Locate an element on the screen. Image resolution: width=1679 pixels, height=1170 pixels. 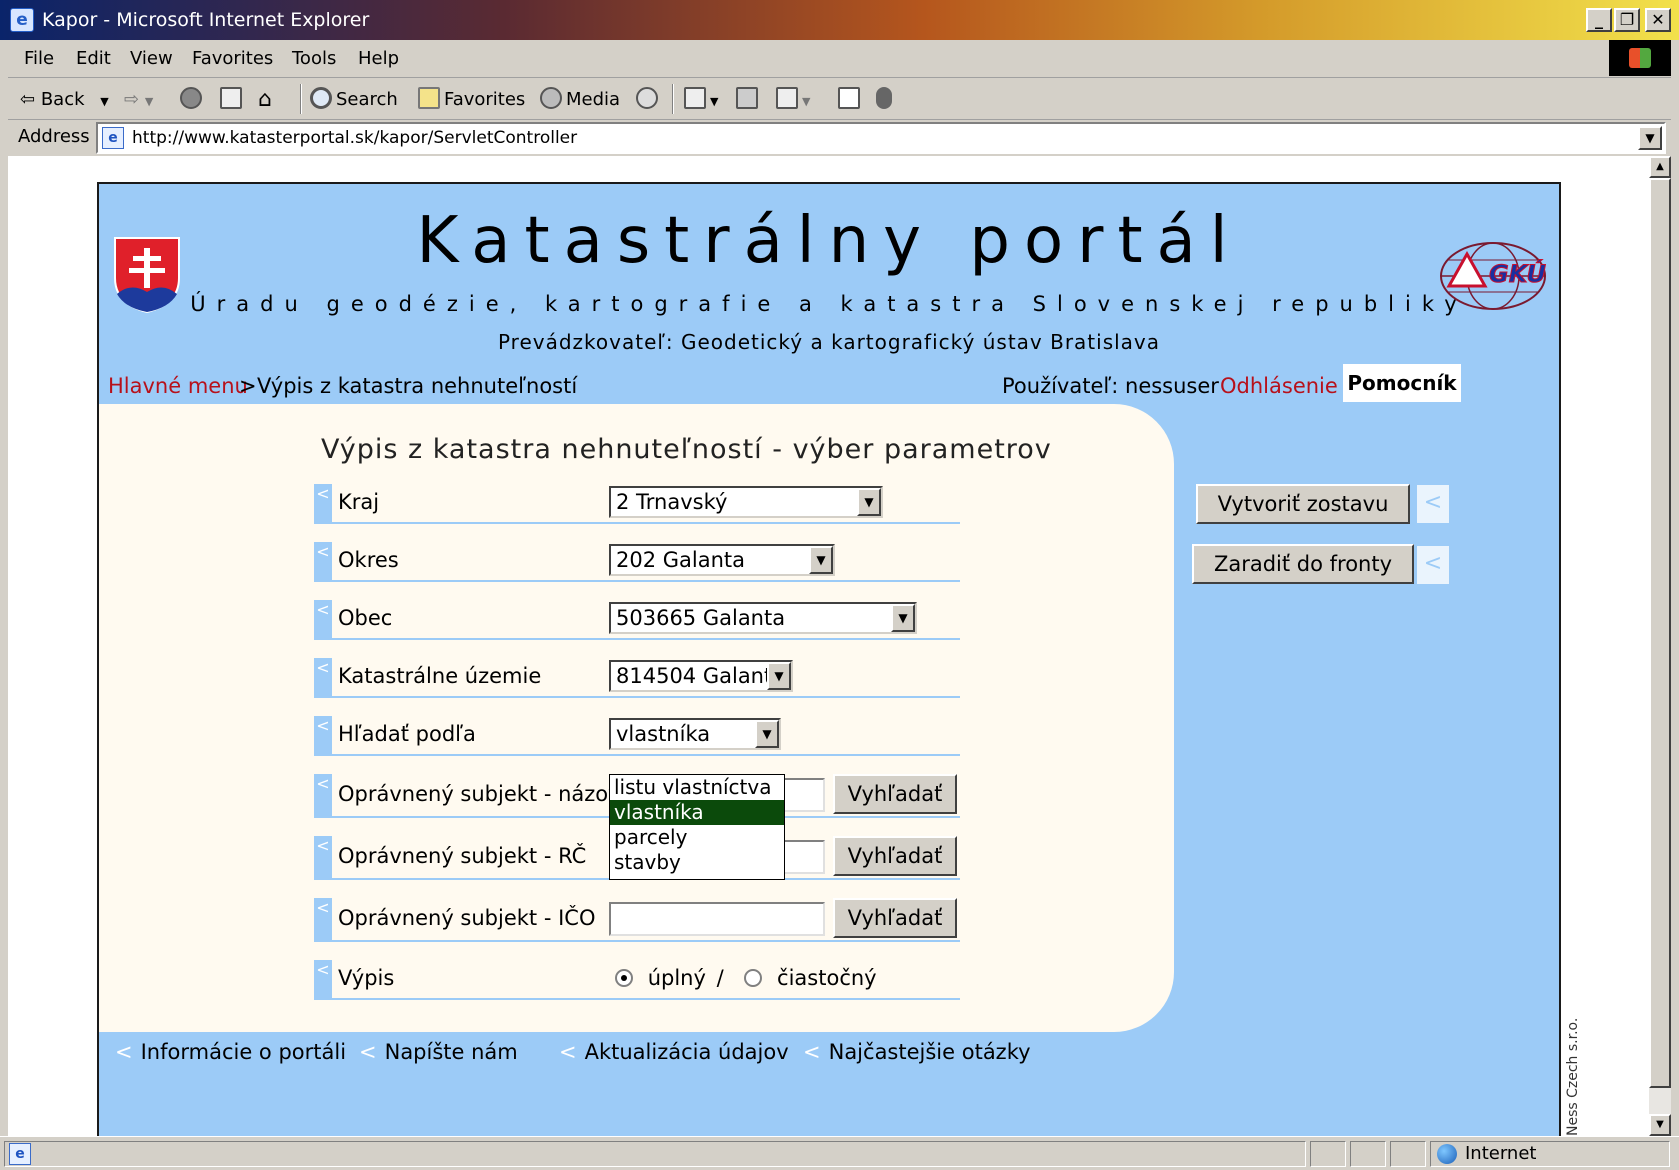
obec-label: Obec is located at coordinates (365, 618).